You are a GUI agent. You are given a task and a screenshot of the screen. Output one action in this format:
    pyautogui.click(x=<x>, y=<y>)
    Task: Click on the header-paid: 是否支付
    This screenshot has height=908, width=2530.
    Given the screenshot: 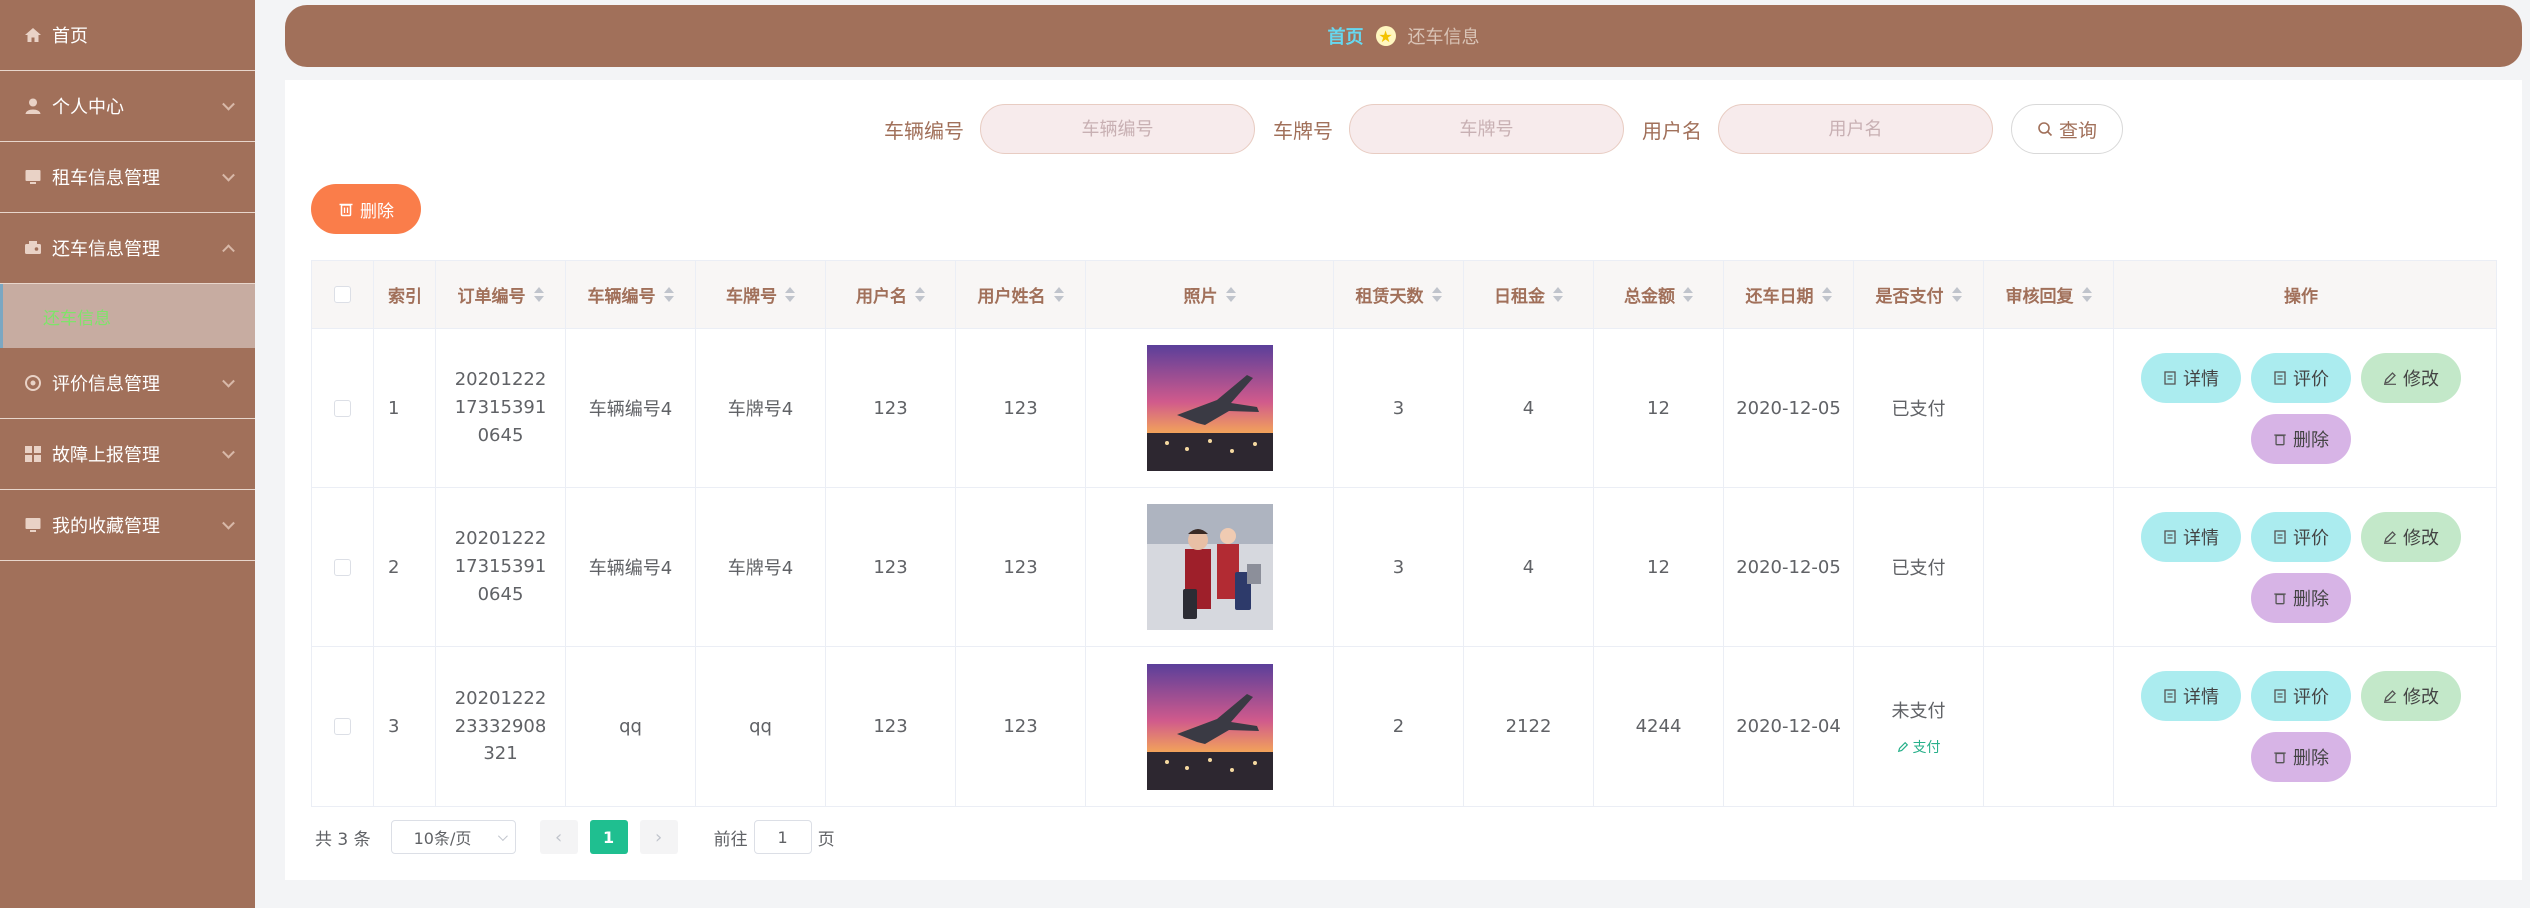 What is the action you would take?
    pyautogui.click(x=1919, y=294)
    